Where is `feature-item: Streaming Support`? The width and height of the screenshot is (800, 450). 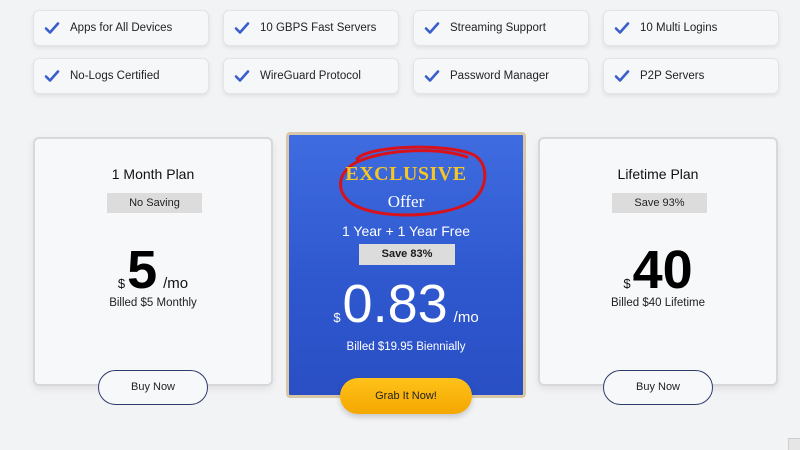
feature-item: Streaming Support is located at coordinates (501, 28).